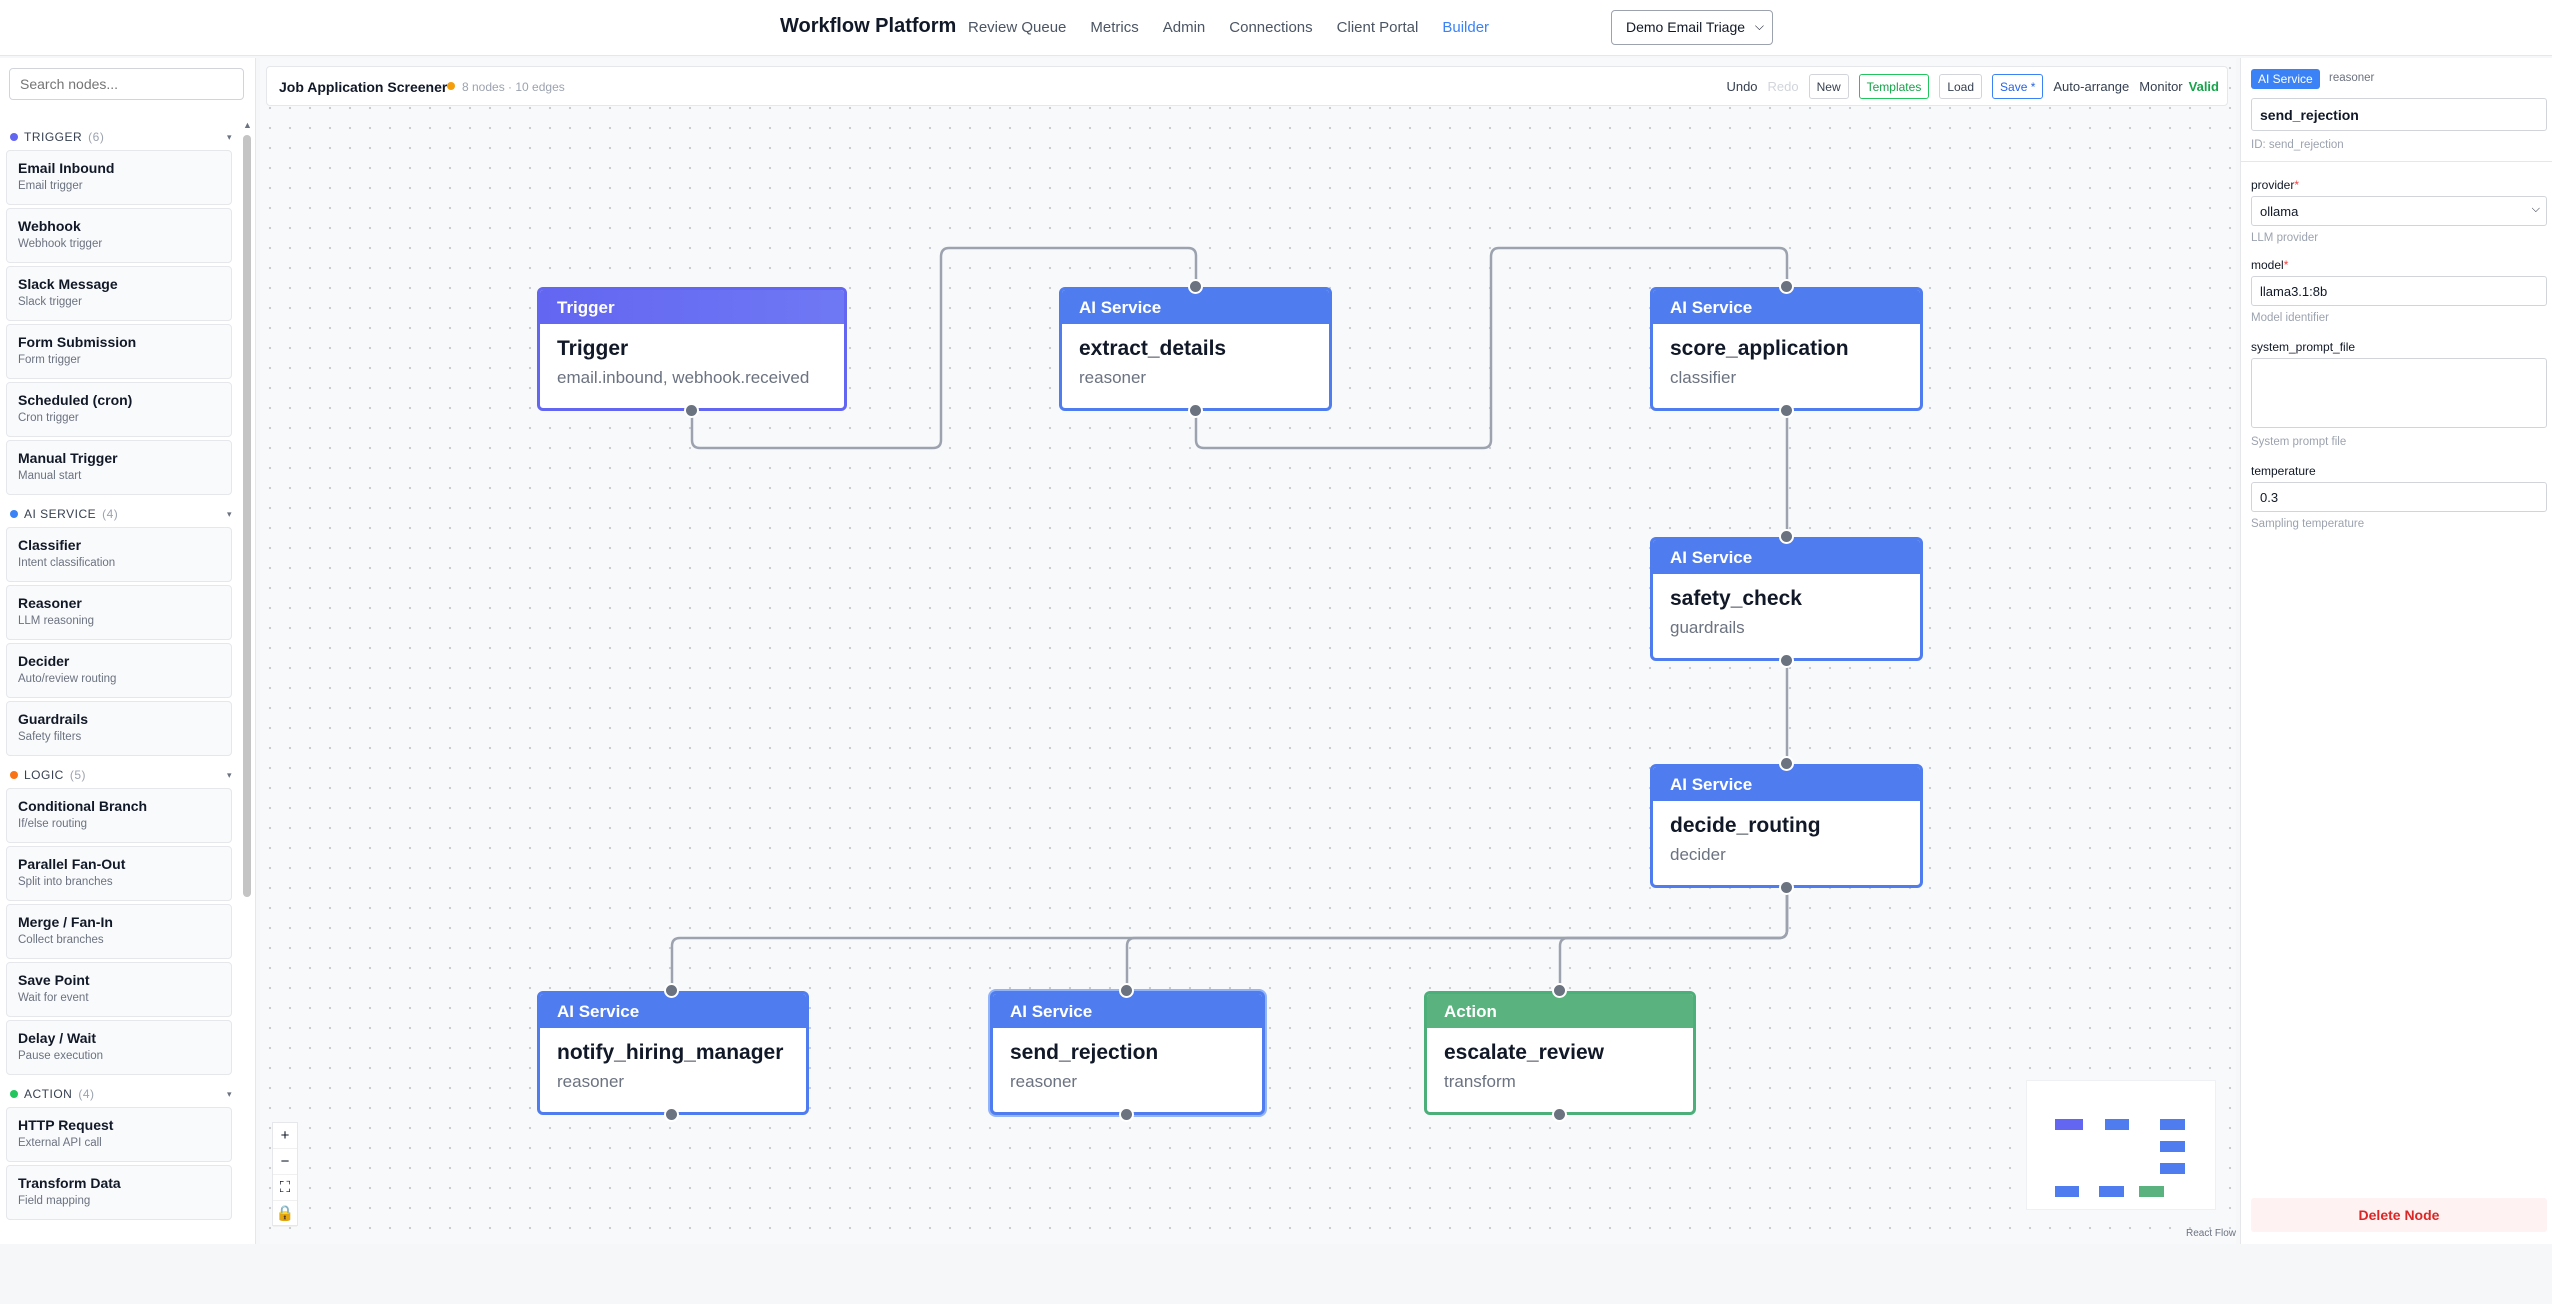 This screenshot has width=2552, height=1304. What do you see at coordinates (1786, 660) in the screenshot?
I see `handle-safety-out` at bounding box center [1786, 660].